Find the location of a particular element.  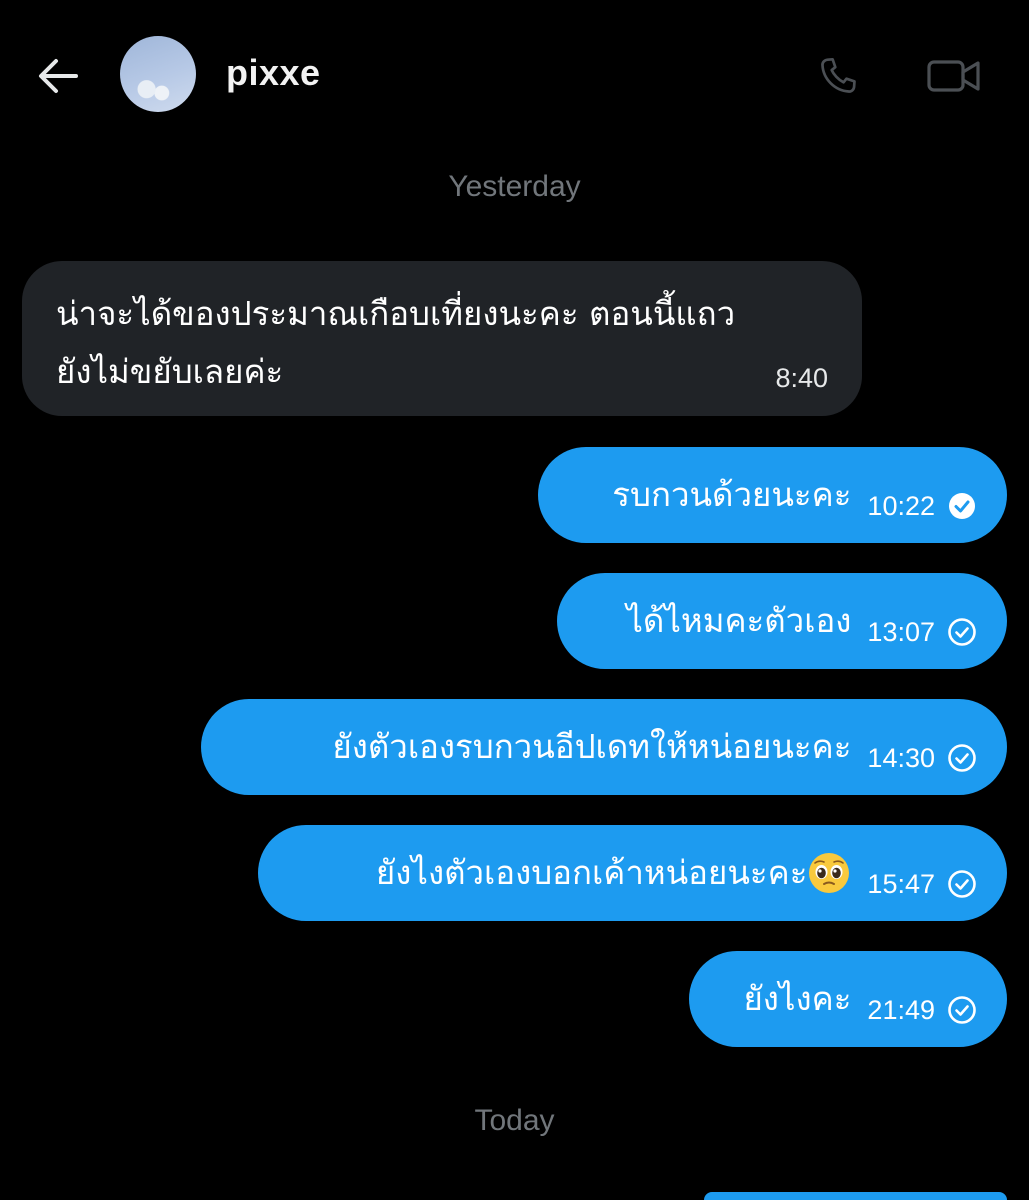

message-text: ยังตัวเองรบกวนอีปเดทให้หน่อยนะคะ is located at coordinates (592, 746).